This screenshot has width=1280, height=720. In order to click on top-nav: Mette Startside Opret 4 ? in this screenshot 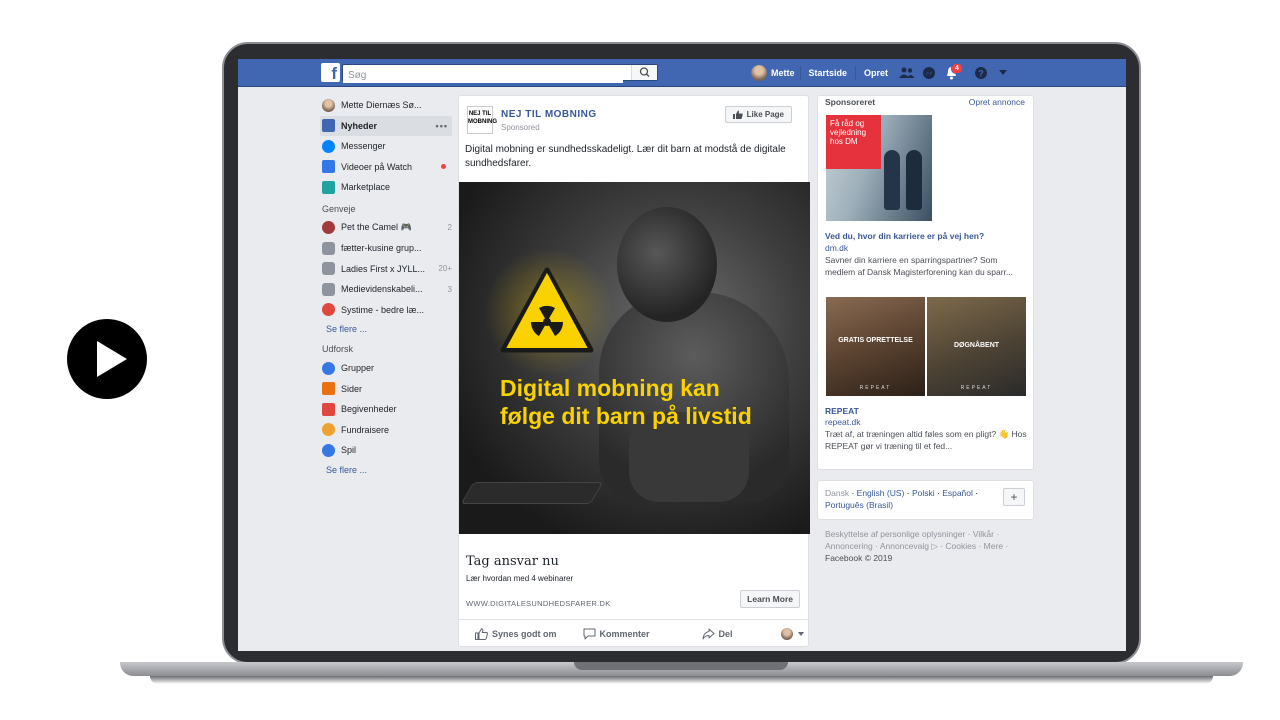, I will do `click(880, 73)`.